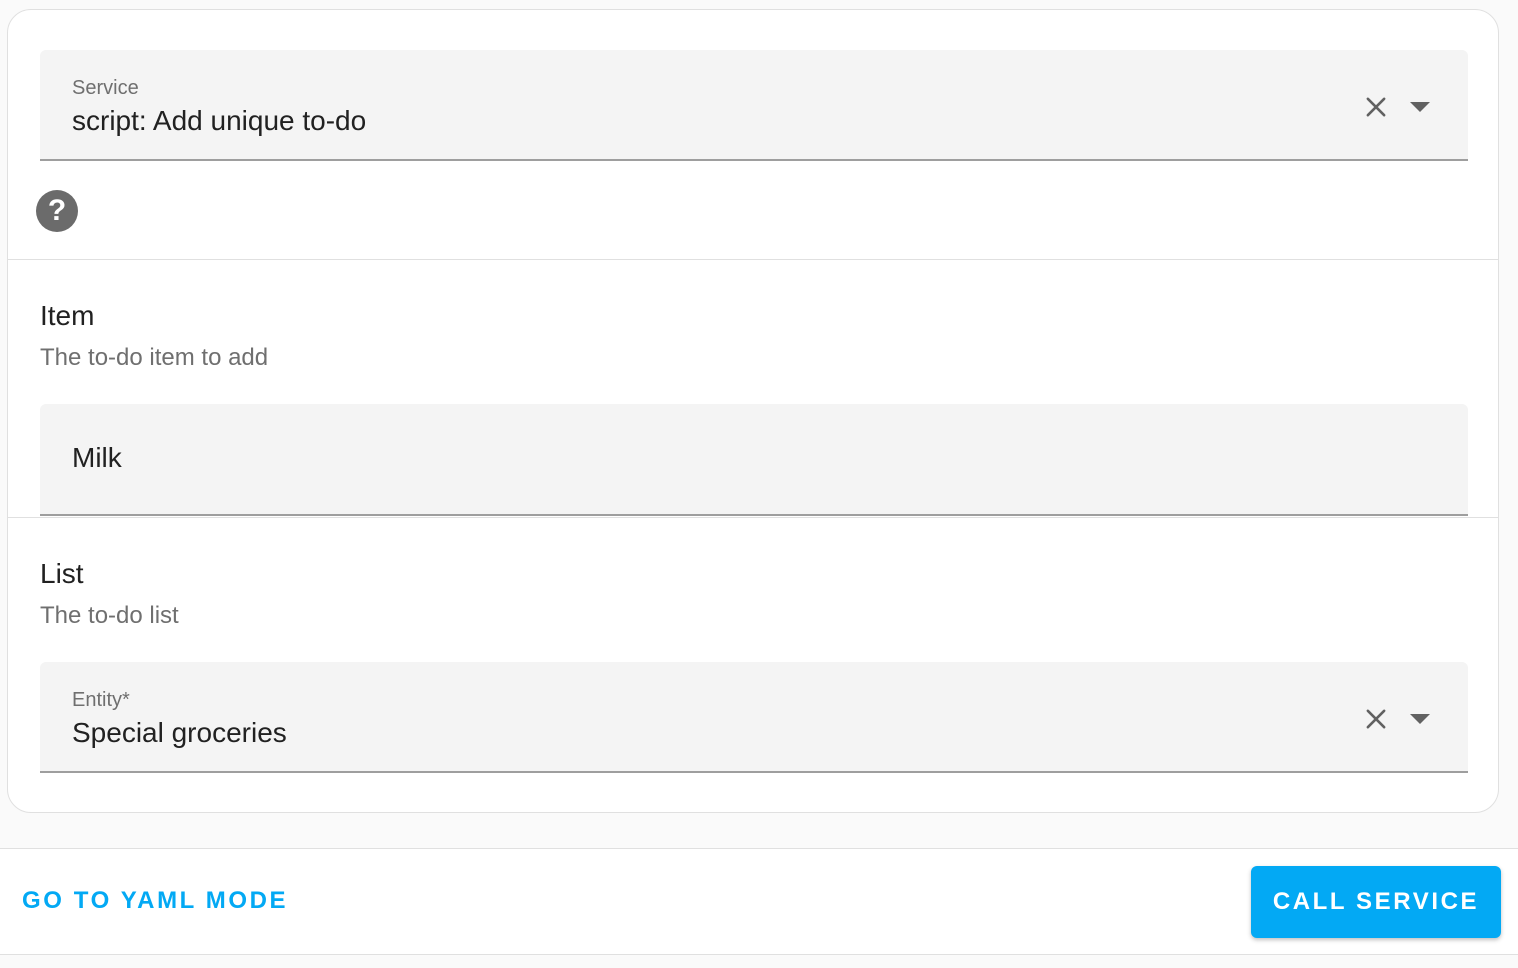 This screenshot has width=1518, height=968. Describe the element at coordinates (67, 315) in the screenshot. I see `item-title: Item` at that location.